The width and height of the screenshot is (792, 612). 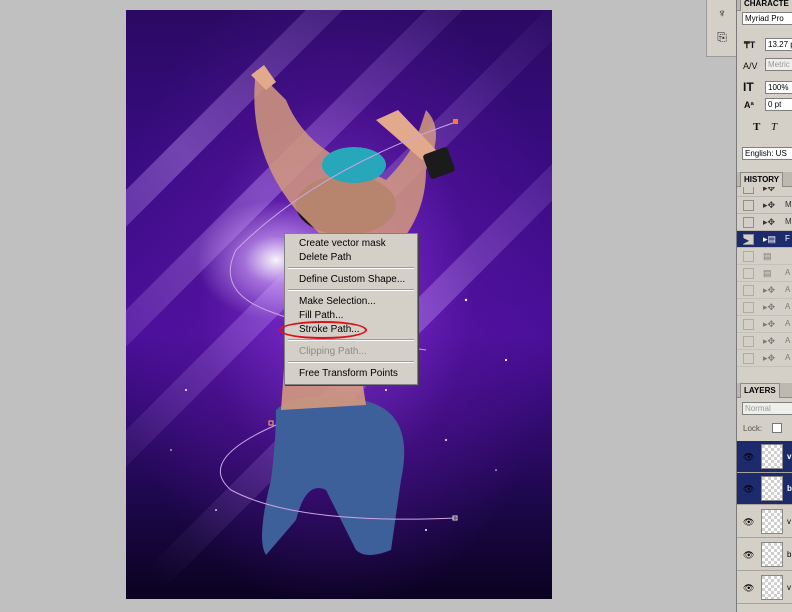 I want to click on history-row: ▤, so click(x=764, y=256).